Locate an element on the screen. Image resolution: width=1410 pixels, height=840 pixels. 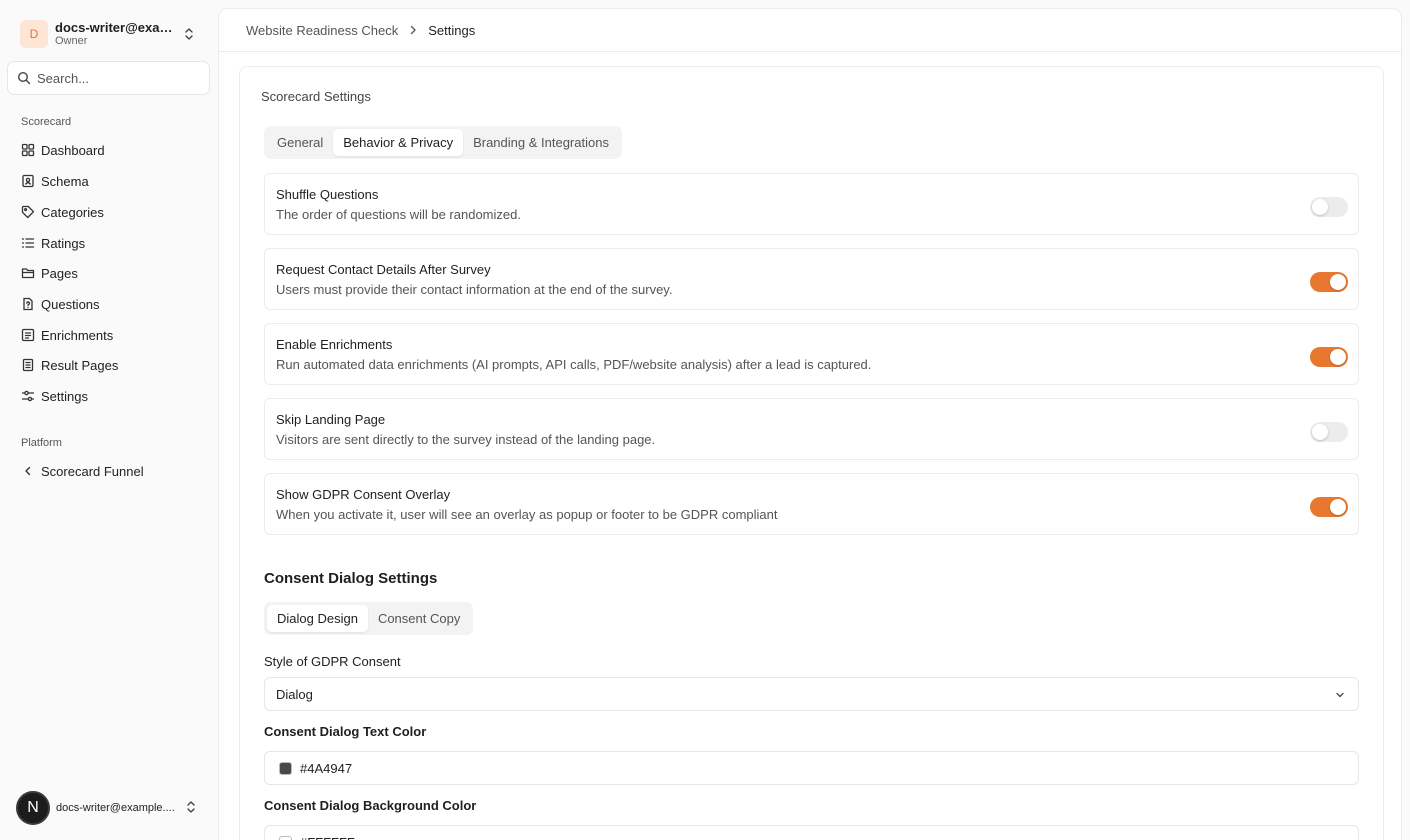
consent-dialog-settings-heading: Consent Dialog Settings is located at coordinates (351, 578).